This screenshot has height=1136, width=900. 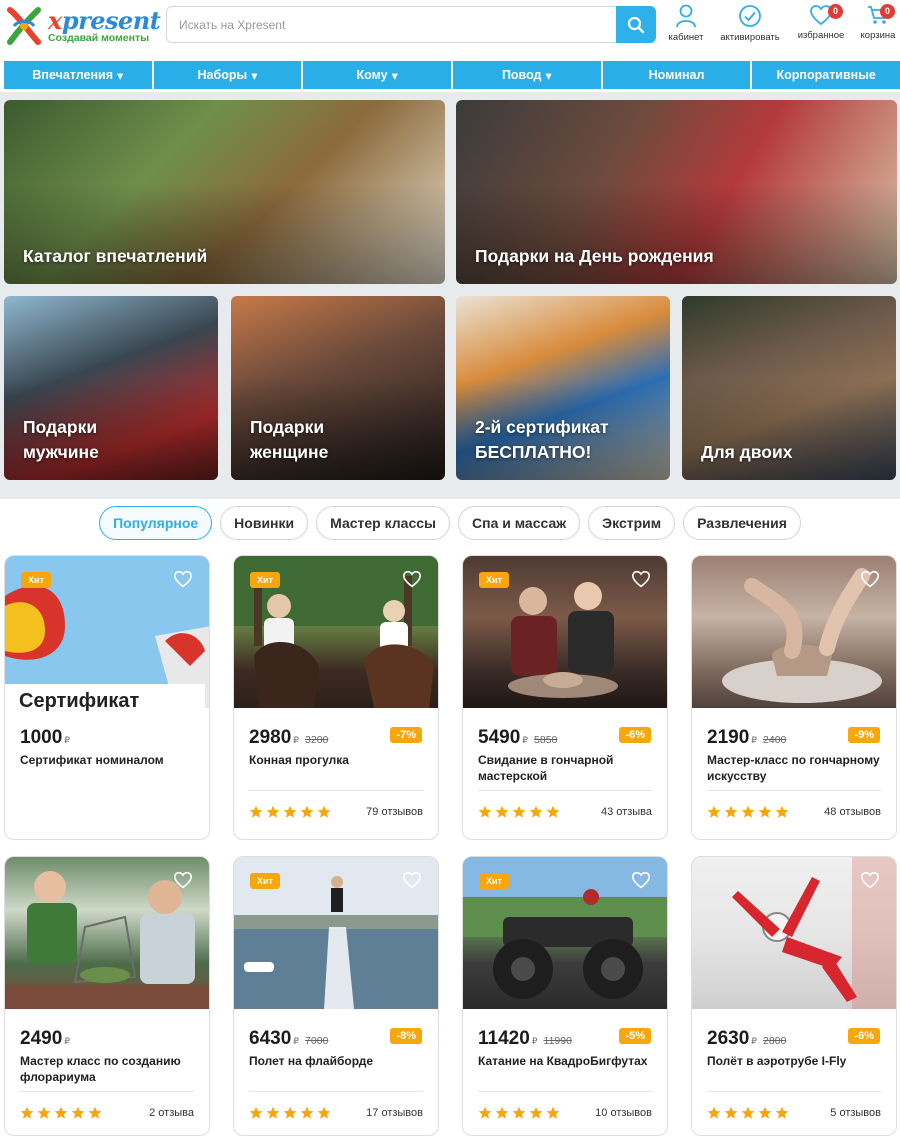 What do you see at coordinates (394, 1113) in the screenshot?
I see `review-count: 17 отзывов` at bounding box center [394, 1113].